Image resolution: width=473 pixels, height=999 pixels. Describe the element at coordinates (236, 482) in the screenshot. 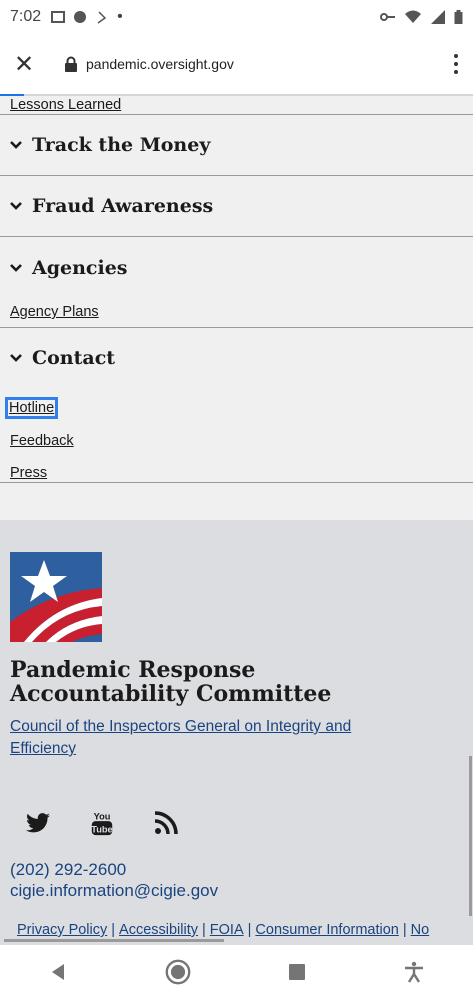

I see `nav-bottom-divider` at that location.